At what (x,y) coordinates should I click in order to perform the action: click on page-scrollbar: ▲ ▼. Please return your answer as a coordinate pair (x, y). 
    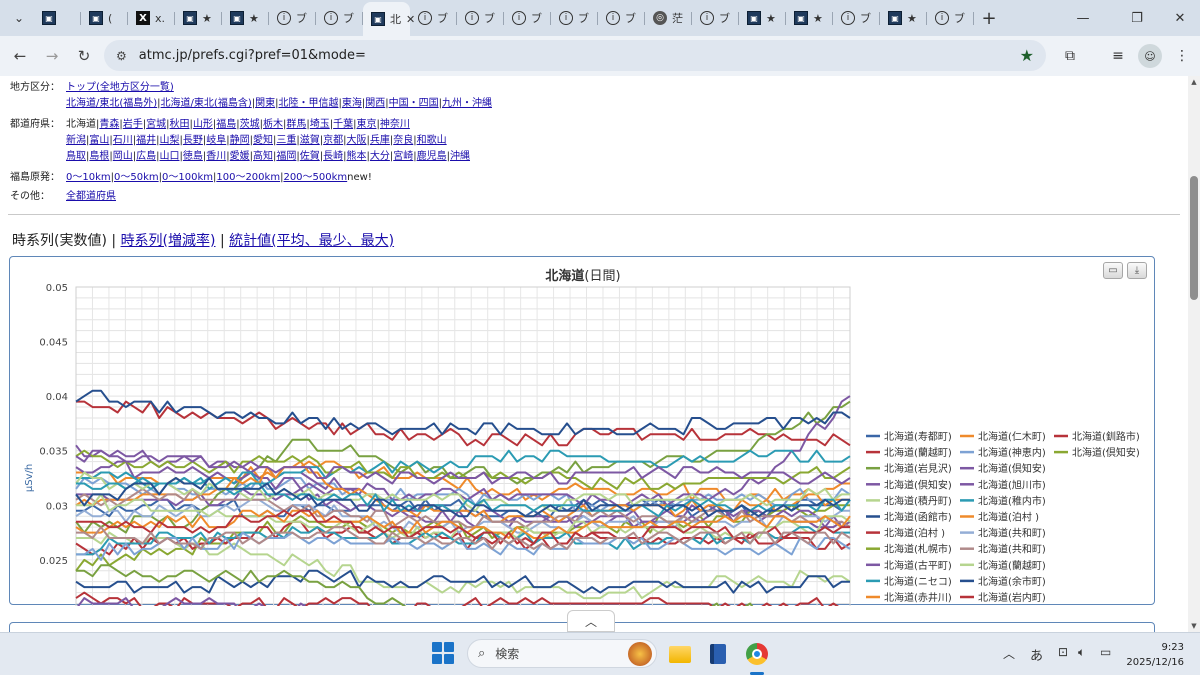
    Looking at the image, I should click on (1194, 354).